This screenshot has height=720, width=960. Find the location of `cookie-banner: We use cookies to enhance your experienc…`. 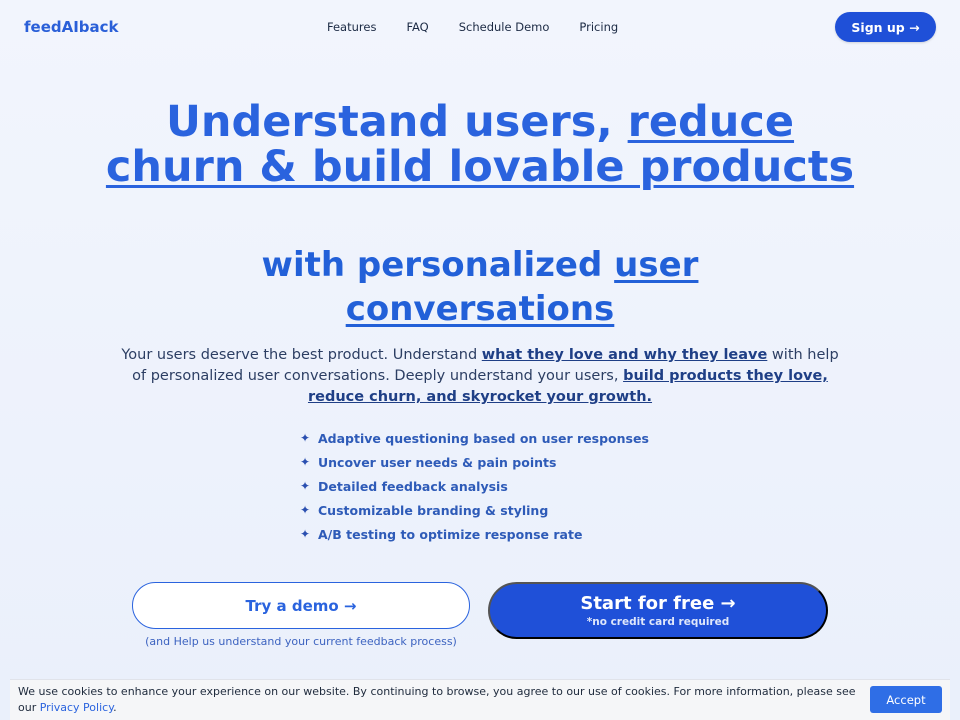

cookie-banner: We use cookies to enhance your experienc… is located at coordinates (480, 699).